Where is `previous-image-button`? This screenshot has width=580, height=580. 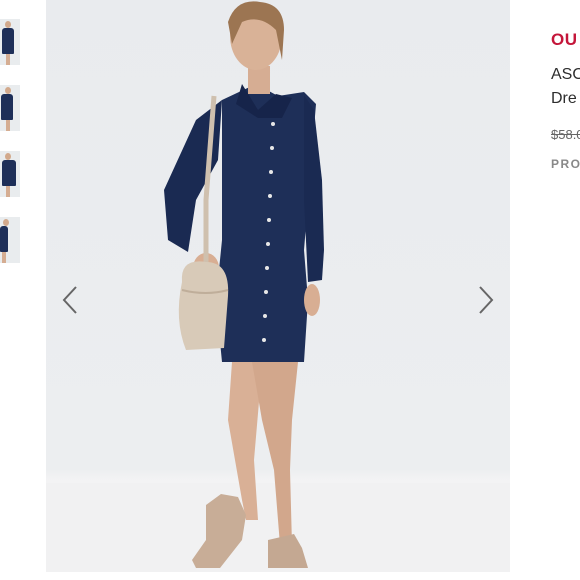
previous-image-button is located at coordinates (70, 300).